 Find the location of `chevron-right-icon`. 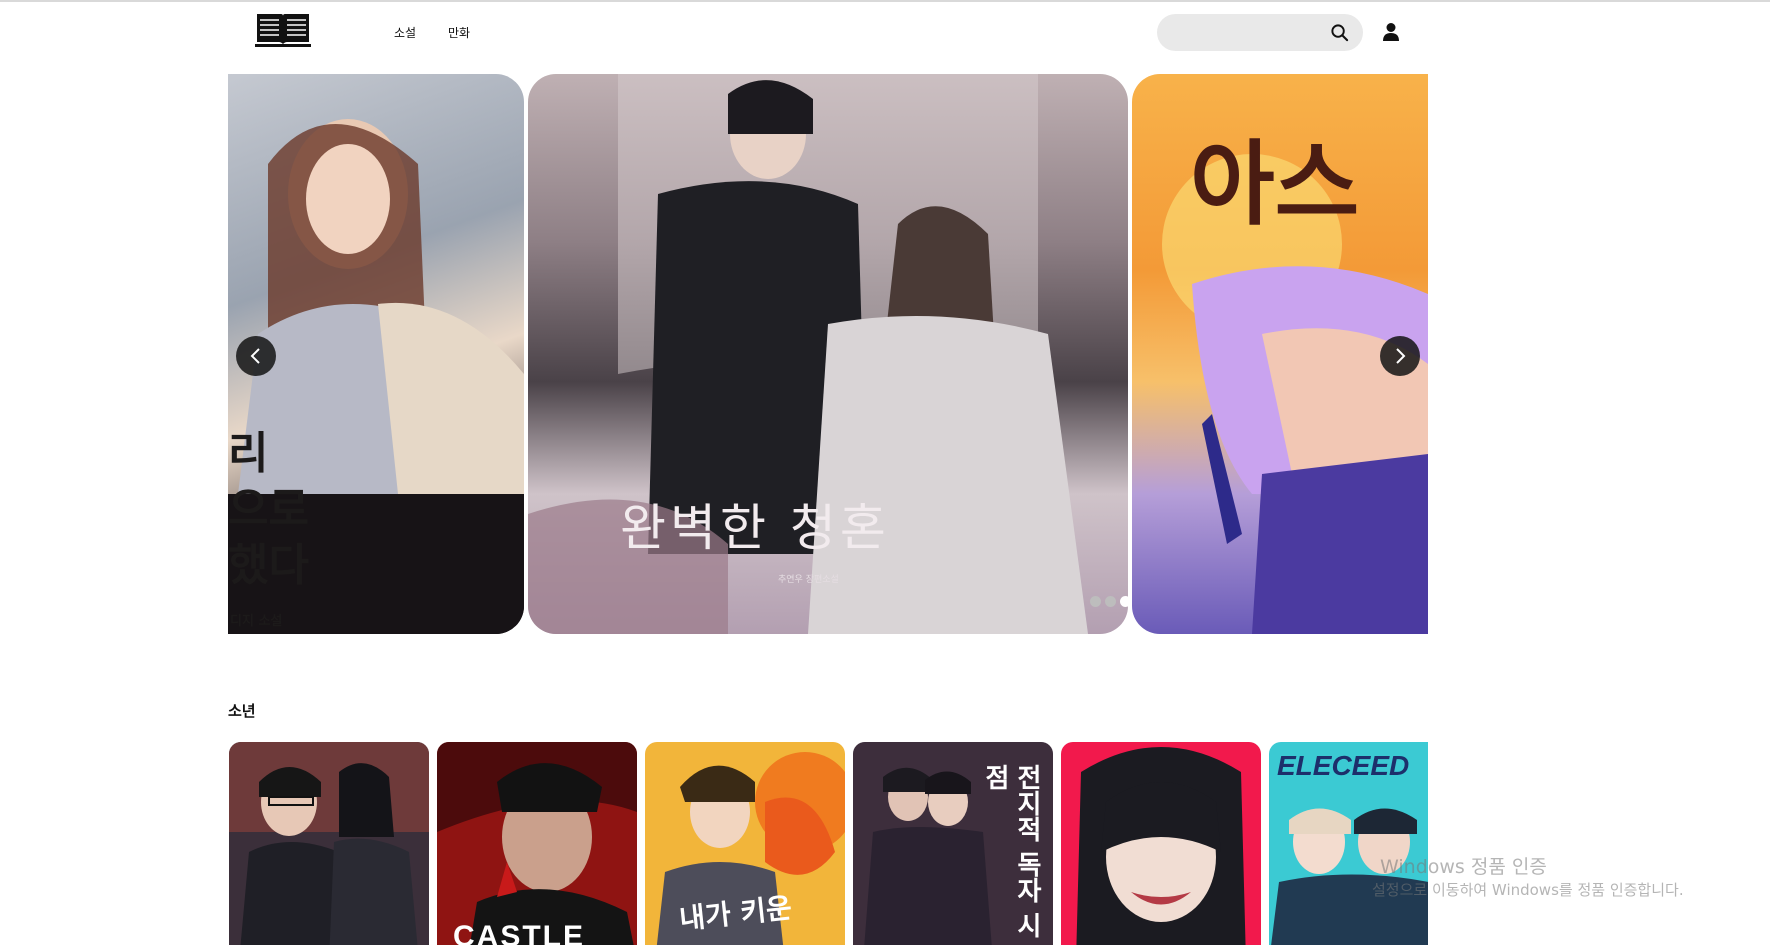

chevron-right-icon is located at coordinates (1401, 356).